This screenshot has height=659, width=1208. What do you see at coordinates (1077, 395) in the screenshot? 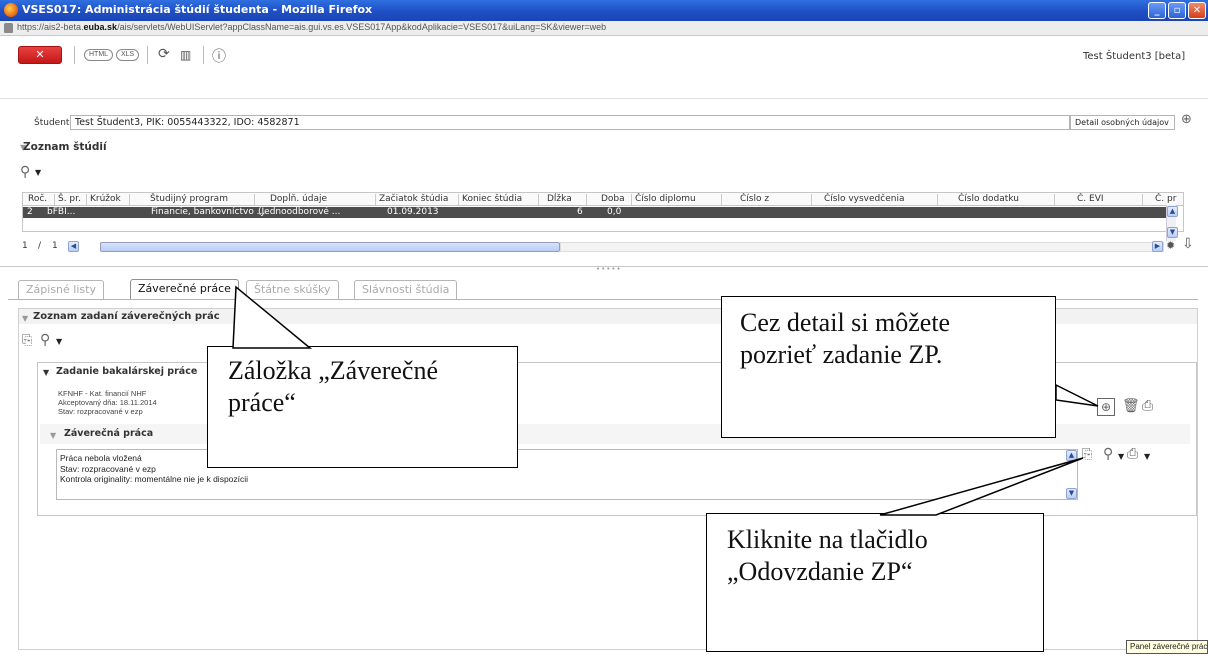
I see `detail-pointer` at bounding box center [1077, 395].